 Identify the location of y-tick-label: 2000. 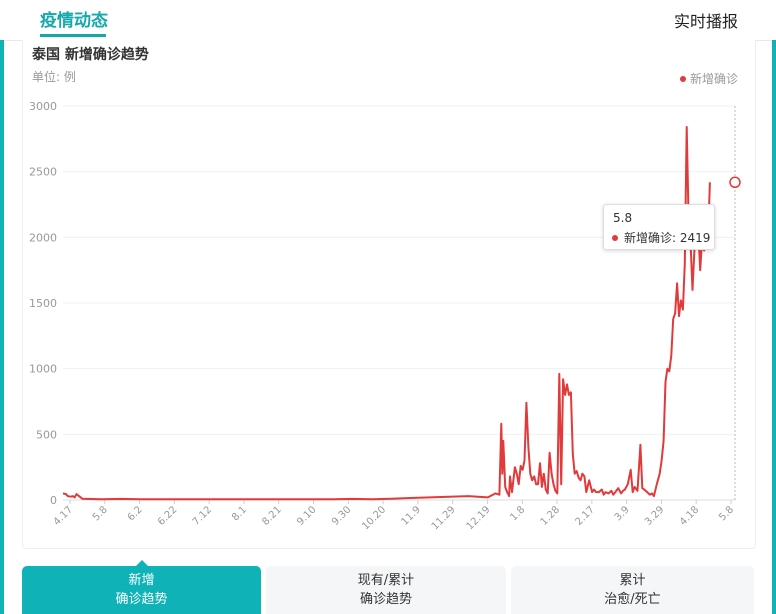
(43, 237).